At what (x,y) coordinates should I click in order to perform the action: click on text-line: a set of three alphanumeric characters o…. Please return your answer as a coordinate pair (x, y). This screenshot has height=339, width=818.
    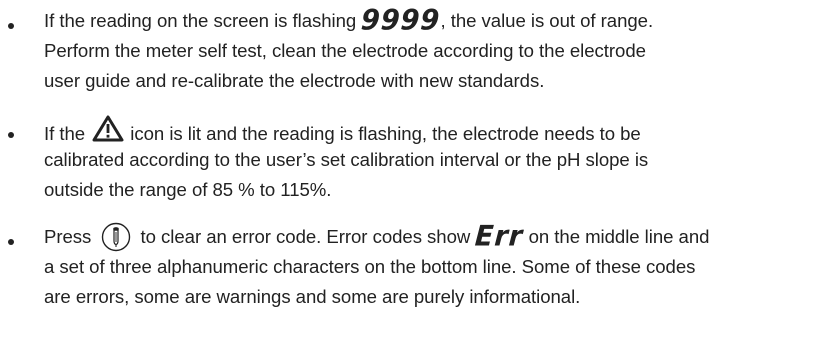
    Looking at the image, I should click on (370, 266).